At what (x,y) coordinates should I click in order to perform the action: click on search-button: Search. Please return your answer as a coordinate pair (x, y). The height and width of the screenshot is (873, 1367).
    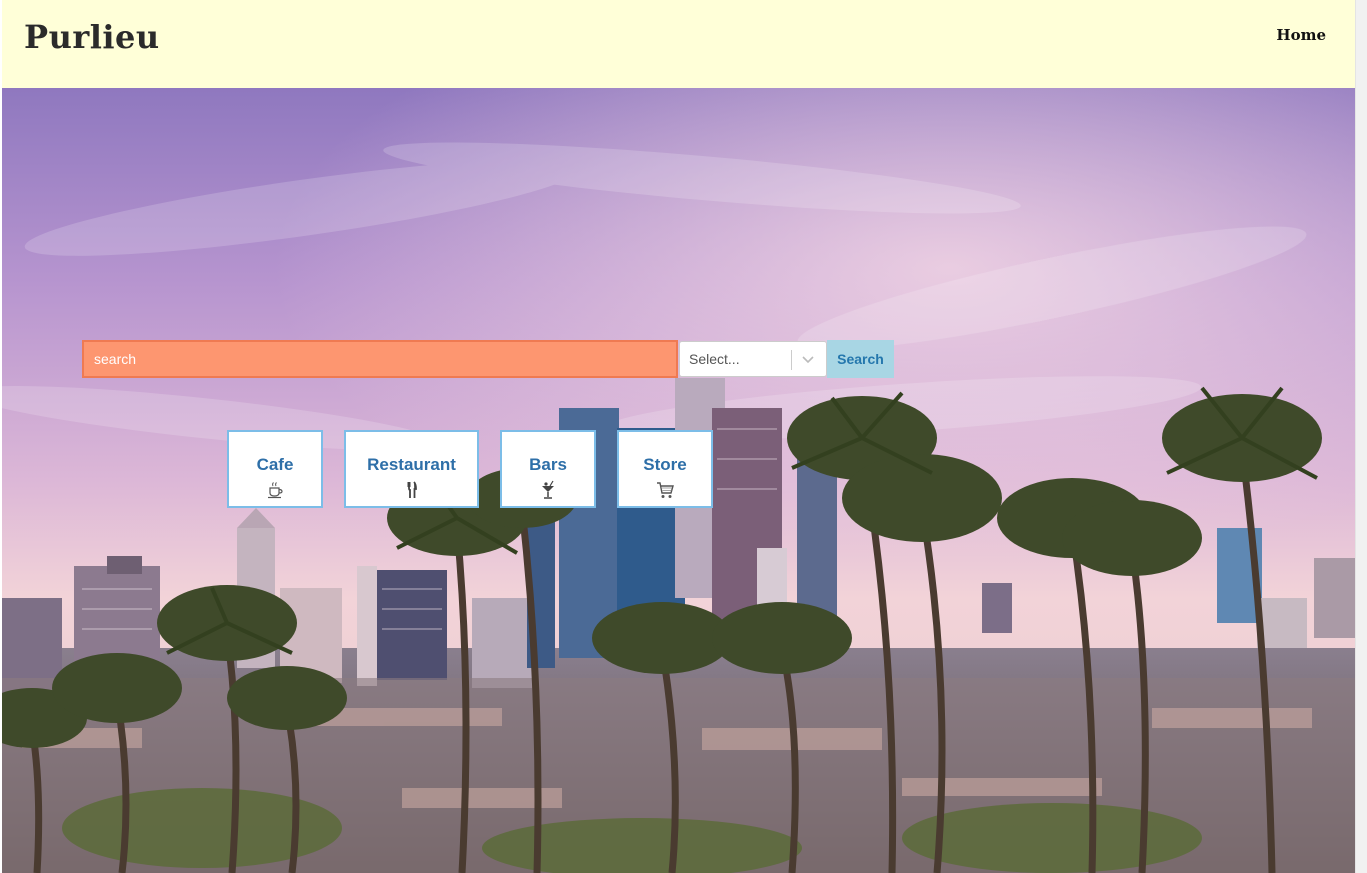
    Looking at the image, I should click on (860, 359).